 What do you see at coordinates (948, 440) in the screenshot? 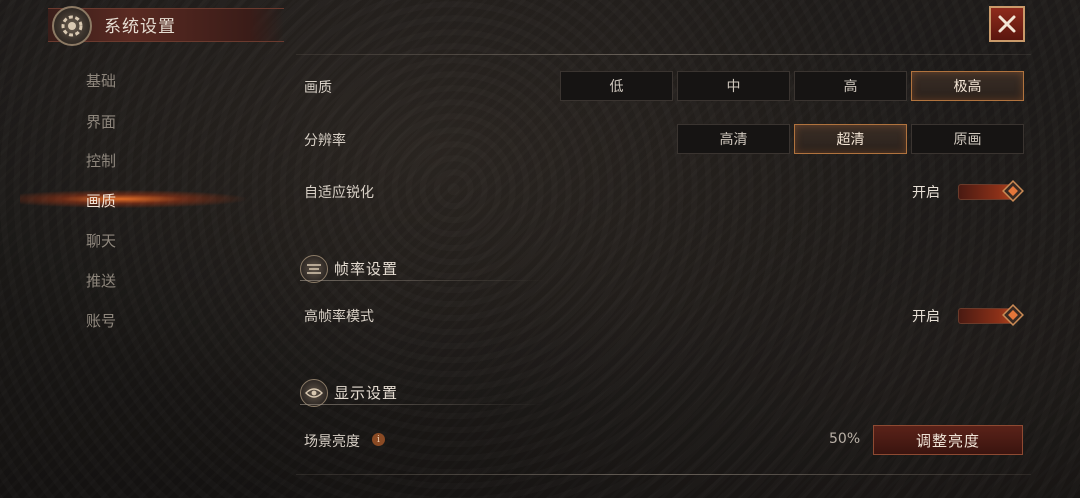
I see `adjust-brightness-button: 调整亮度` at bounding box center [948, 440].